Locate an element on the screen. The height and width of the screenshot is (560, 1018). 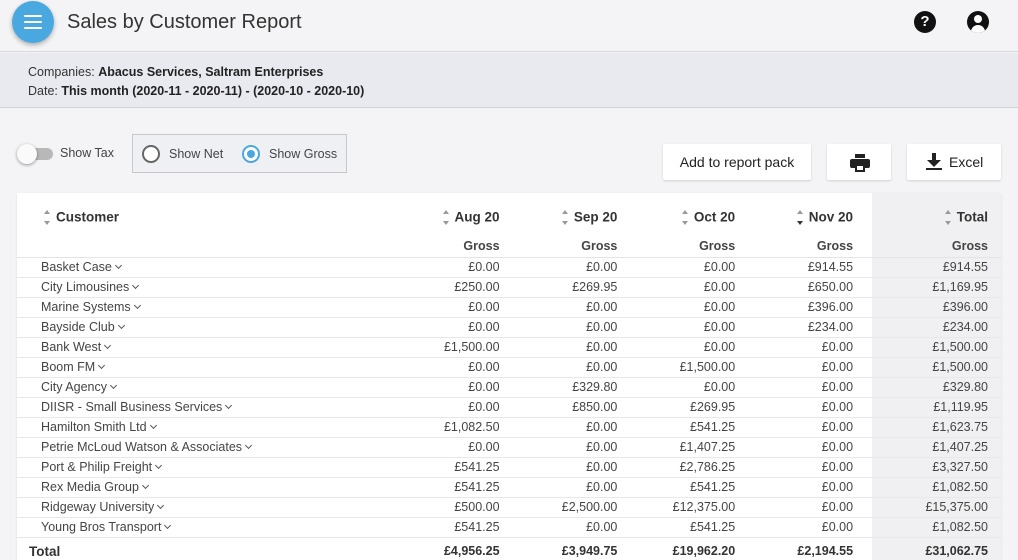
month-value: £269.95 is located at coordinates (576, 287).